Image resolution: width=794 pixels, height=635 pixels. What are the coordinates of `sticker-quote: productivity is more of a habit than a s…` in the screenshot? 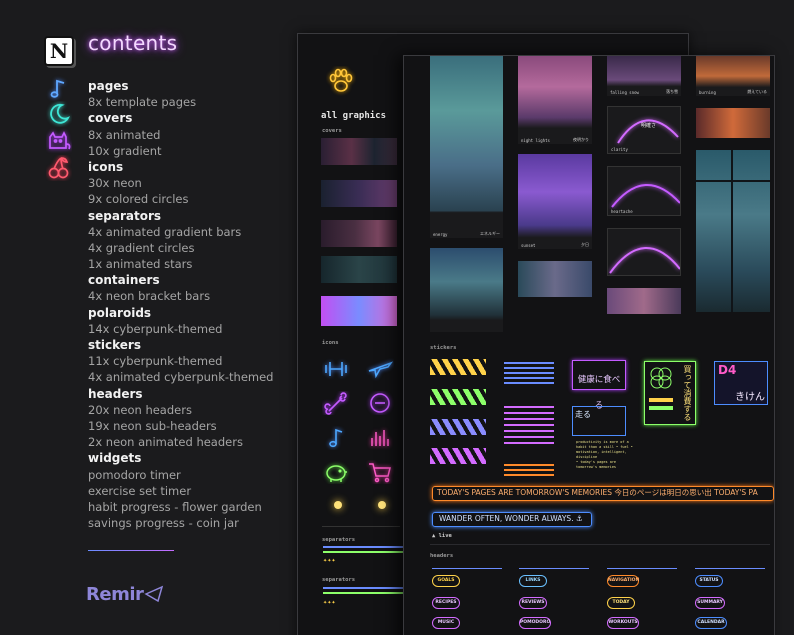 It's located at (604, 454).